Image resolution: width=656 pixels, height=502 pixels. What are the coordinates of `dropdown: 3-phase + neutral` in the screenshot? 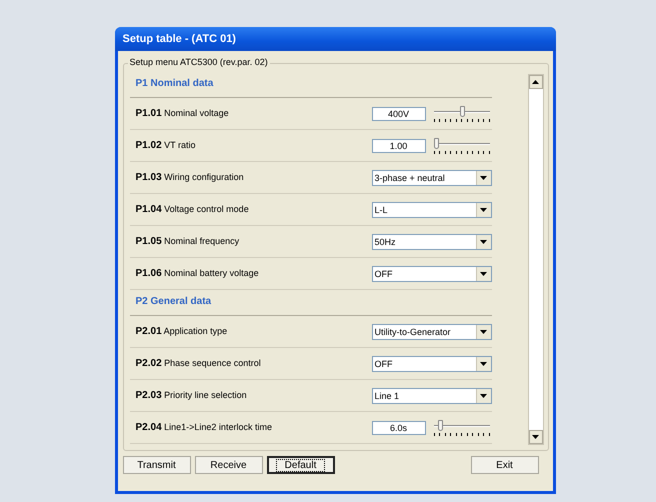 It's located at (432, 178).